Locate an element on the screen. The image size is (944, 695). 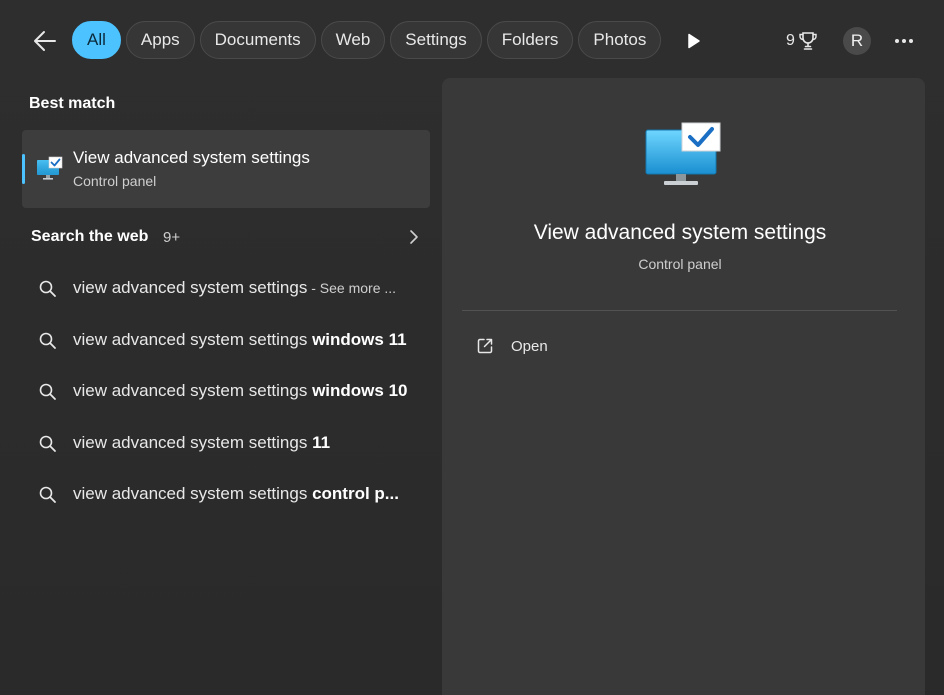
web-results-count: 9+ is located at coordinates (172, 237).